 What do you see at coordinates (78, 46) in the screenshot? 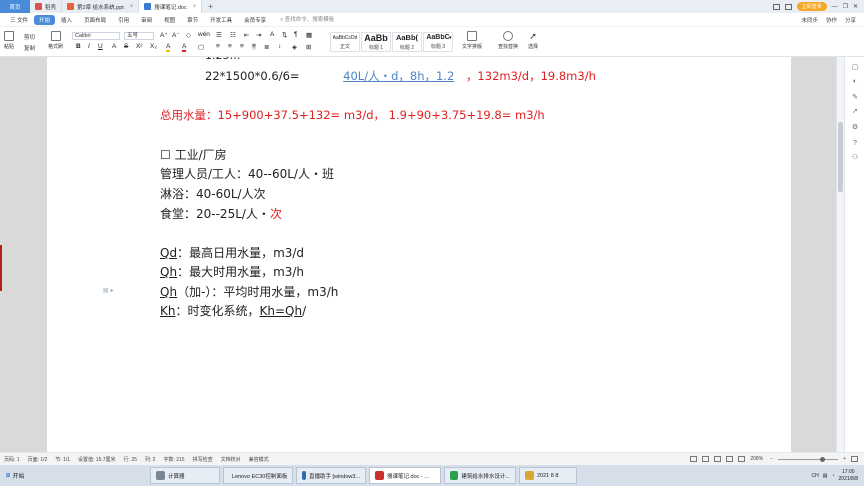
I see `bold-icon: B` at bounding box center [78, 46].